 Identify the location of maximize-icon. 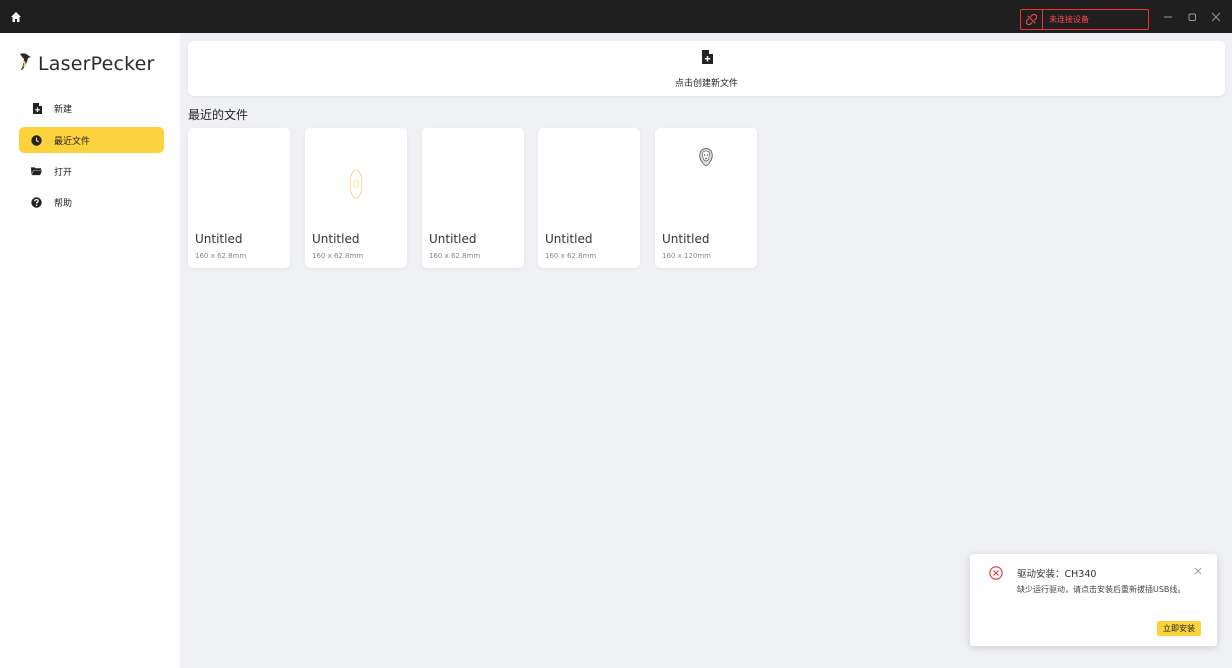
(1192, 17).